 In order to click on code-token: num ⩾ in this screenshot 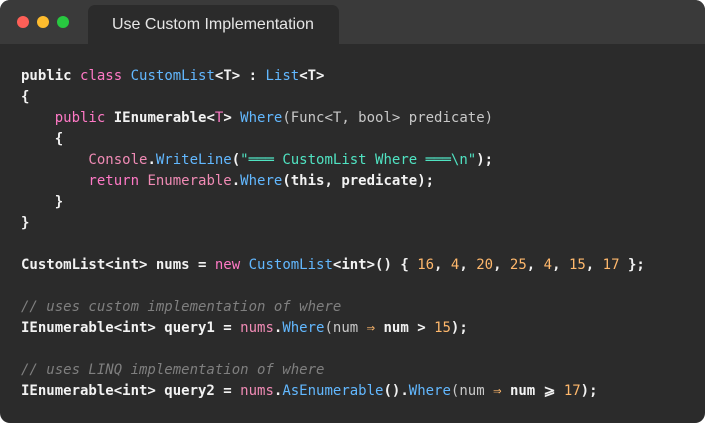, I will do `click(536, 391)`.